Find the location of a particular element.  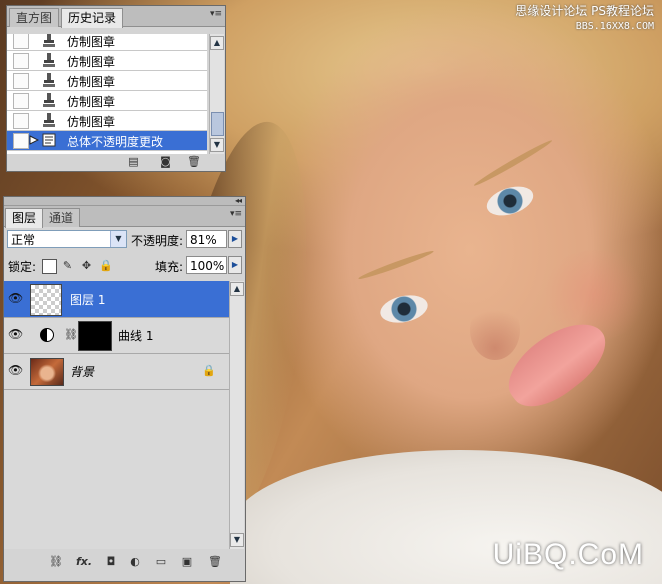

link-layers-icon: ⛓ is located at coordinates (56, 562).